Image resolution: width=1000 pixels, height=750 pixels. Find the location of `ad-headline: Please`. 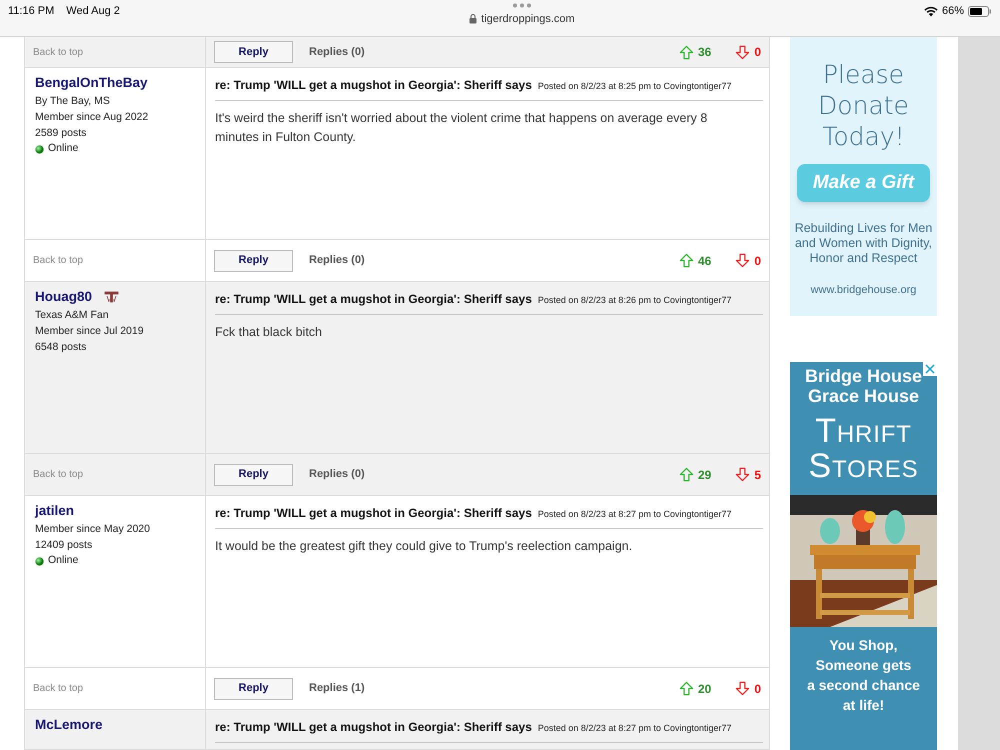

ad-headline: Please is located at coordinates (863, 74).